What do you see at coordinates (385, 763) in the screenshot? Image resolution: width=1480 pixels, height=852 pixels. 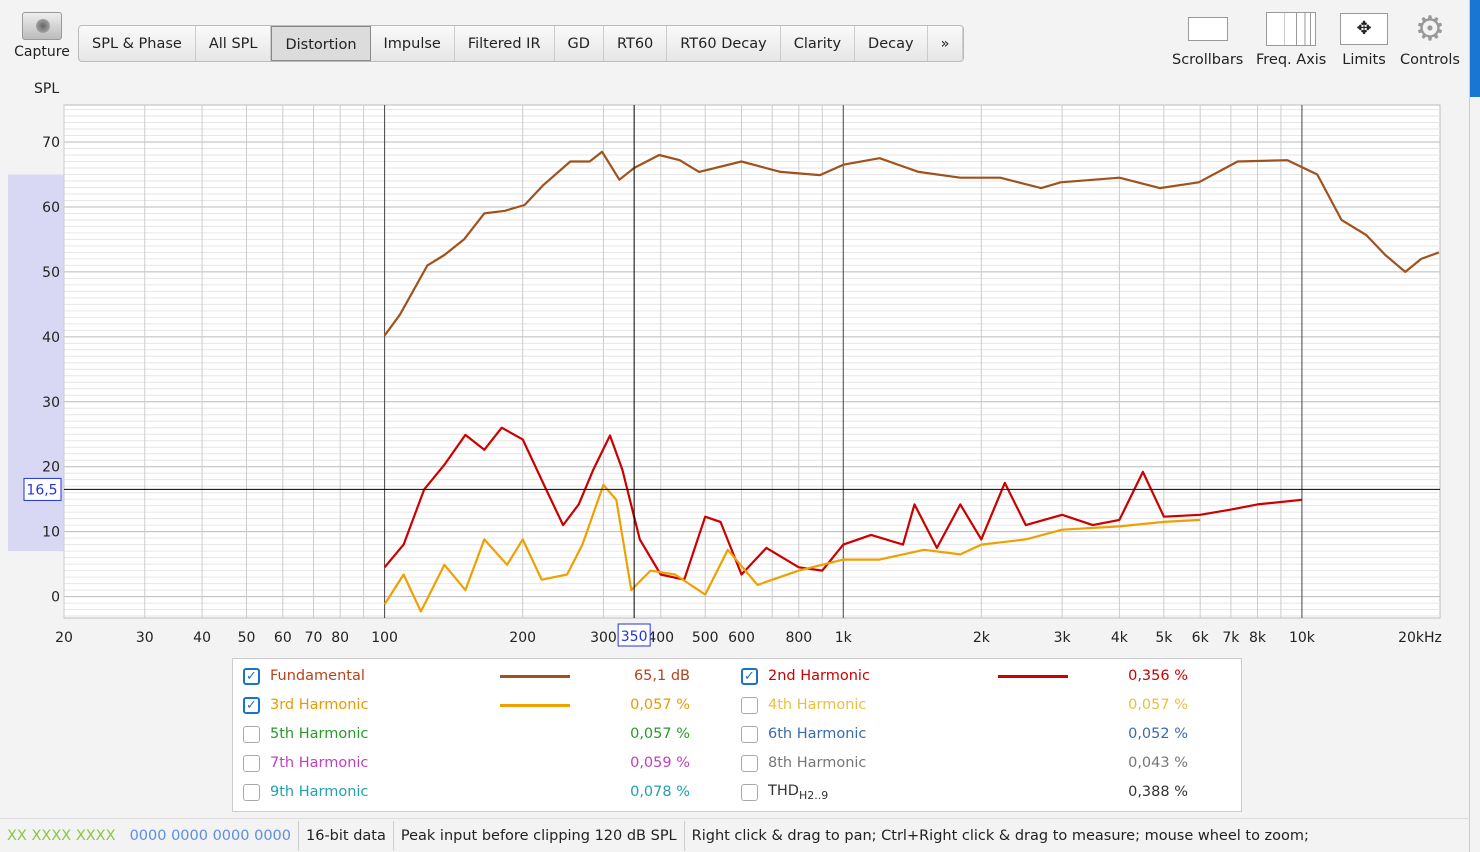 I see `legend-name: 7th Harmonic` at bounding box center [385, 763].